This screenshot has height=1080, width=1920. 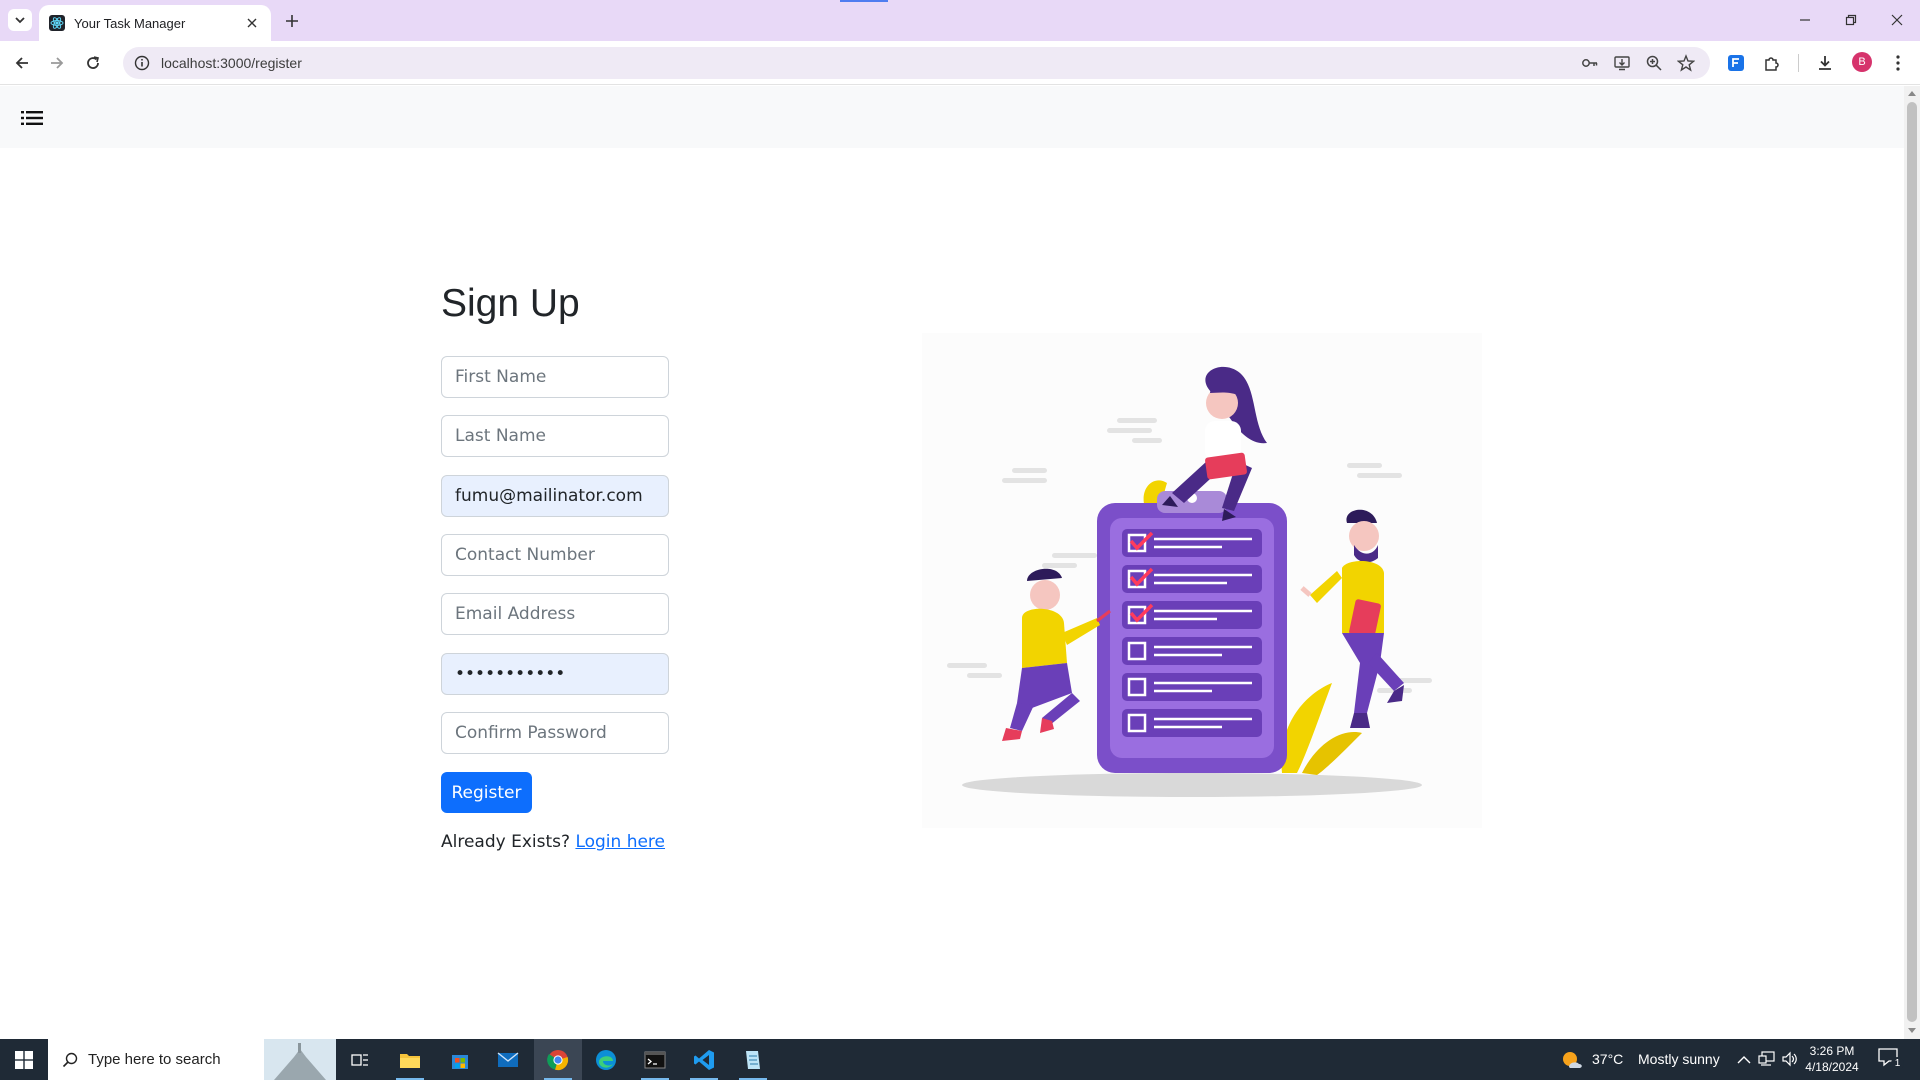 I want to click on login-prompt: Already Exists? Login here, so click(x=553, y=842).